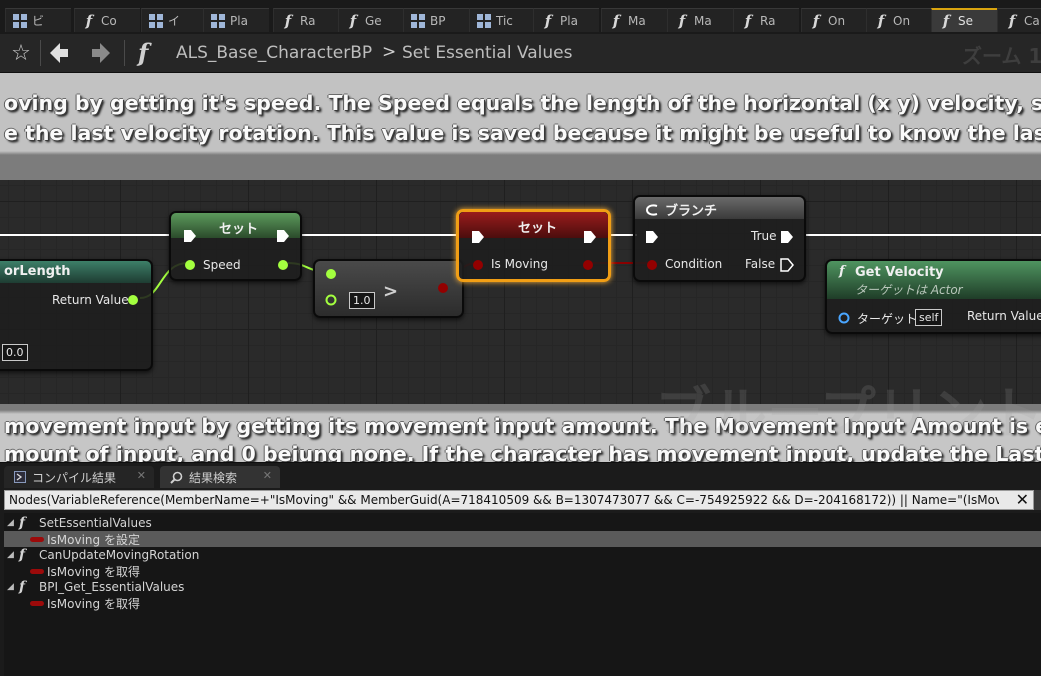 This screenshot has width=1041, height=676. I want to click on tab-7: Tic, so click(502, 20).